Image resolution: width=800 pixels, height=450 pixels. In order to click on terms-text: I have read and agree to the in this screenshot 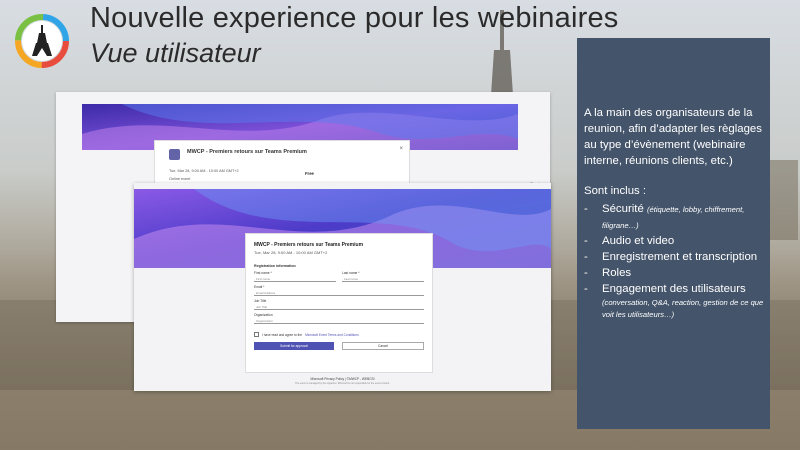, I will do `click(282, 334)`.